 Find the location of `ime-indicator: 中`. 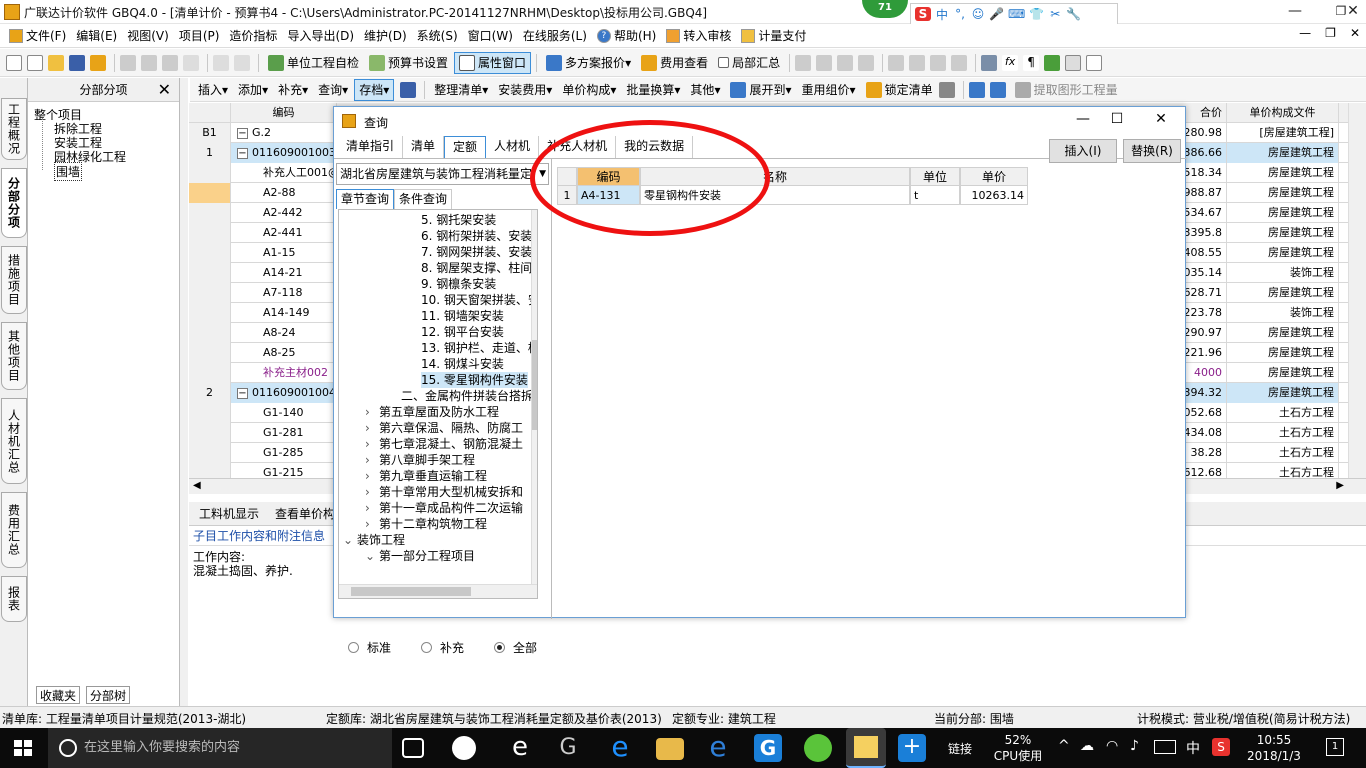

ime-indicator: 中 is located at coordinates (1193, 748).